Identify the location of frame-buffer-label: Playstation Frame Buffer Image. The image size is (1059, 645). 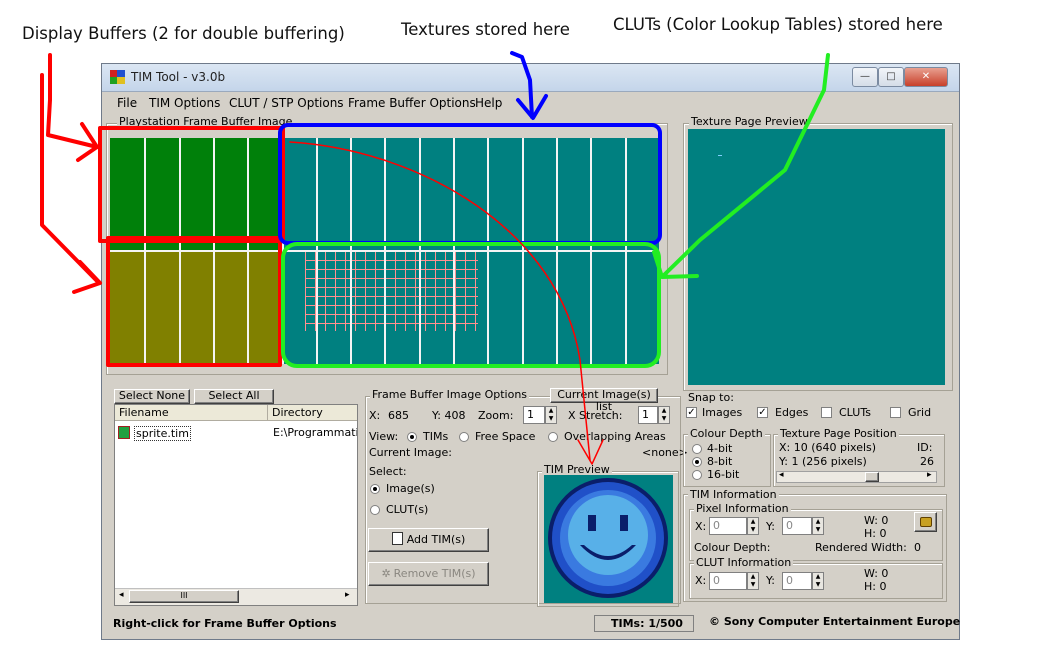
(206, 121).